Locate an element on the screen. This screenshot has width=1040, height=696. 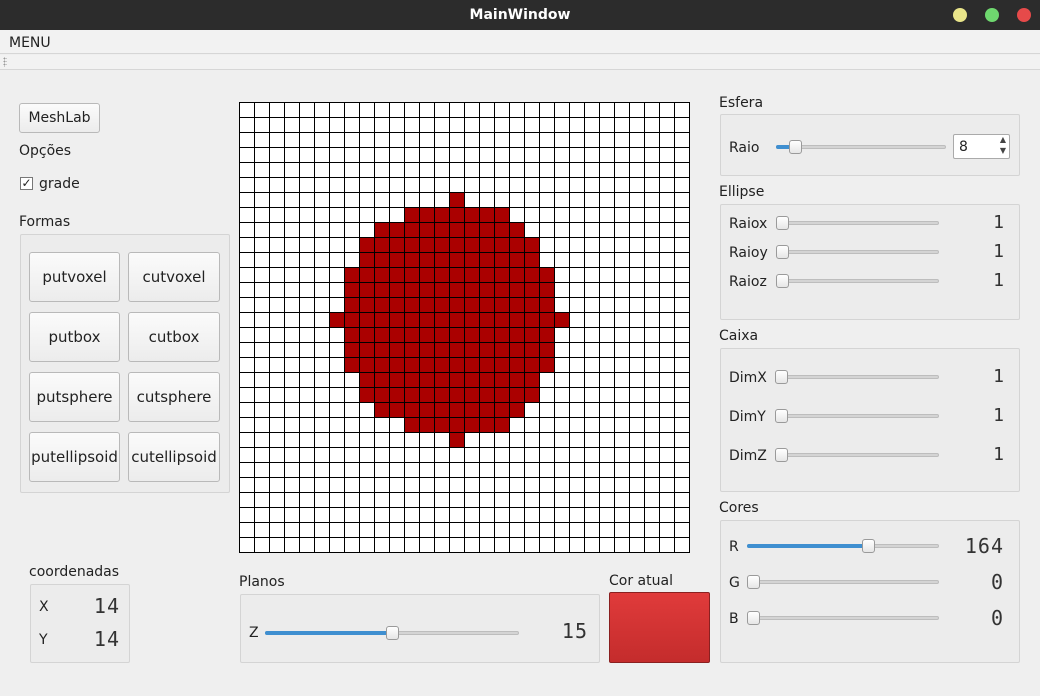
radius-slider-handle is located at coordinates (795, 147).